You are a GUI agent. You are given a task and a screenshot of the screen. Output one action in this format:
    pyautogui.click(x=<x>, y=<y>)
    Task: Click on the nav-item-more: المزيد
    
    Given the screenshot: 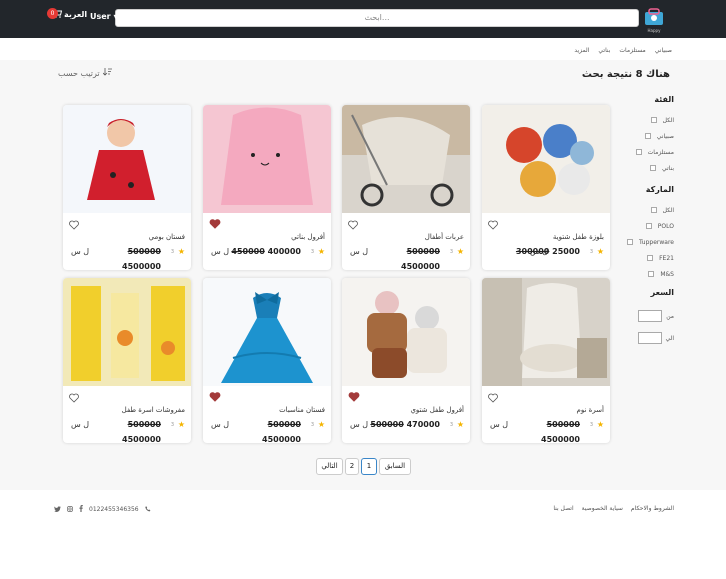 What is the action you would take?
    pyautogui.click(x=581, y=50)
    